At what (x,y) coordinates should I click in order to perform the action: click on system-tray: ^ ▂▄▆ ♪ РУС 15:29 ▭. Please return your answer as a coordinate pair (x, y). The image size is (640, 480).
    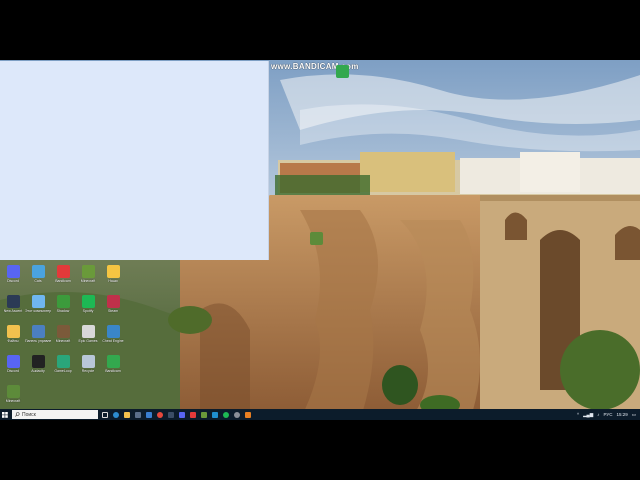
    Looking at the image, I should click on (606, 414).